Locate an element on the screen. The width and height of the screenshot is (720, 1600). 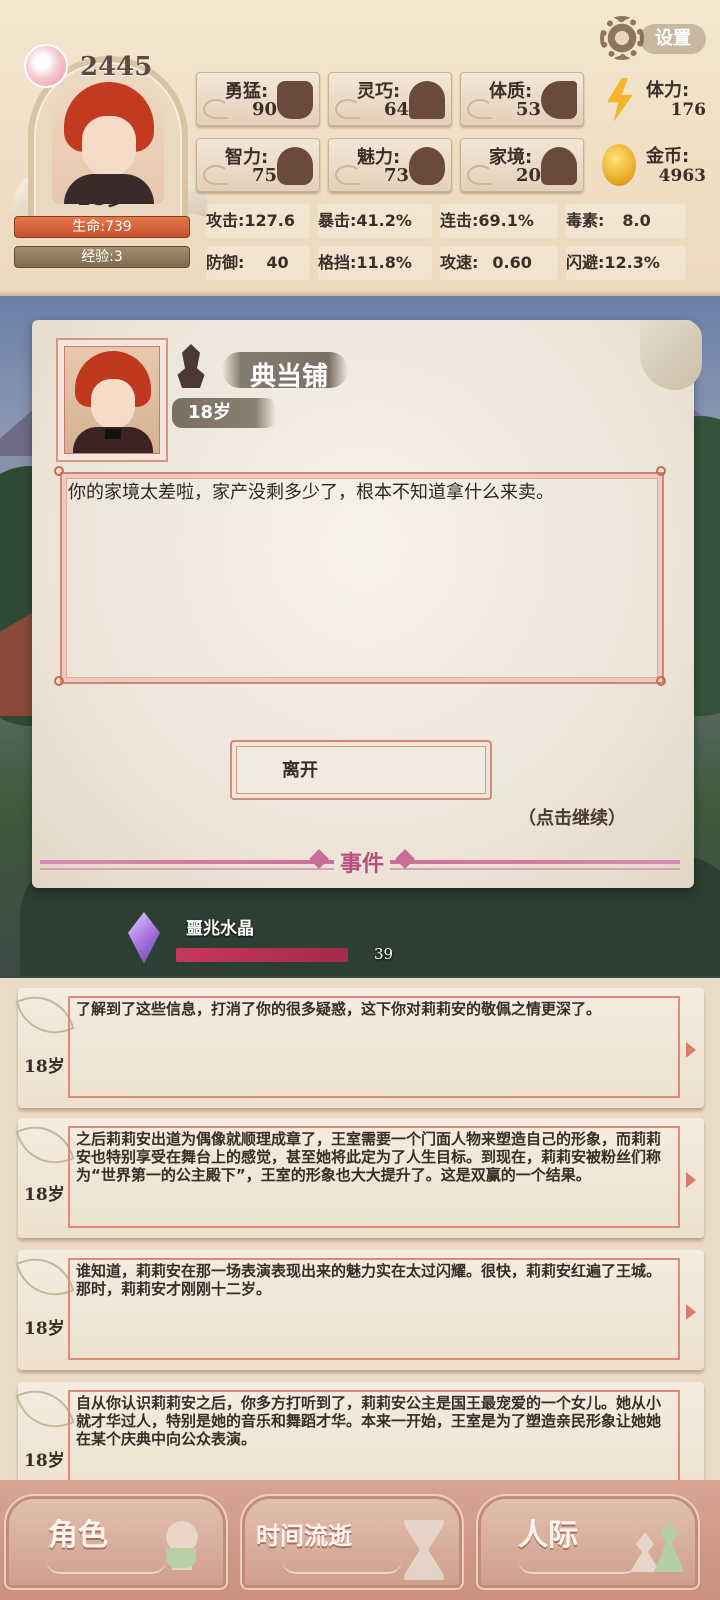
event-section-label: 事件 is located at coordinates (362, 862).